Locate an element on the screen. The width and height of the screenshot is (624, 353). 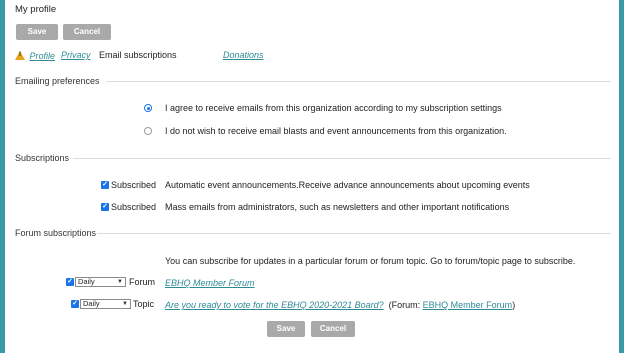
subscription-checkbox-mass-emails: ✓ is located at coordinates (105, 207).